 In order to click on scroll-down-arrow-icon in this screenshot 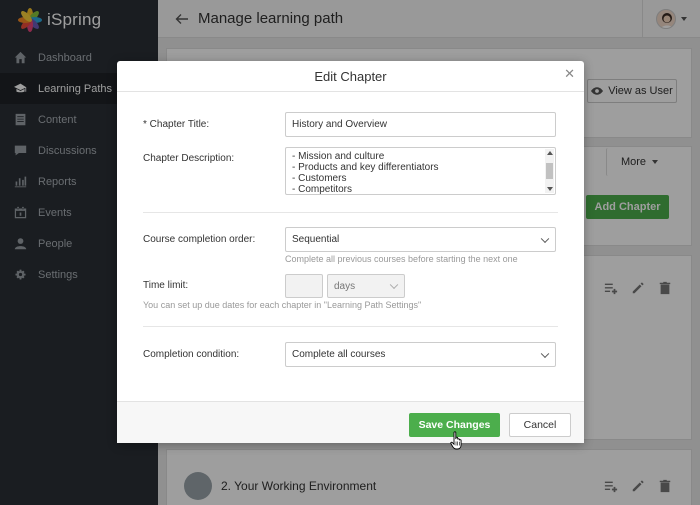, I will do `click(550, 189)`.